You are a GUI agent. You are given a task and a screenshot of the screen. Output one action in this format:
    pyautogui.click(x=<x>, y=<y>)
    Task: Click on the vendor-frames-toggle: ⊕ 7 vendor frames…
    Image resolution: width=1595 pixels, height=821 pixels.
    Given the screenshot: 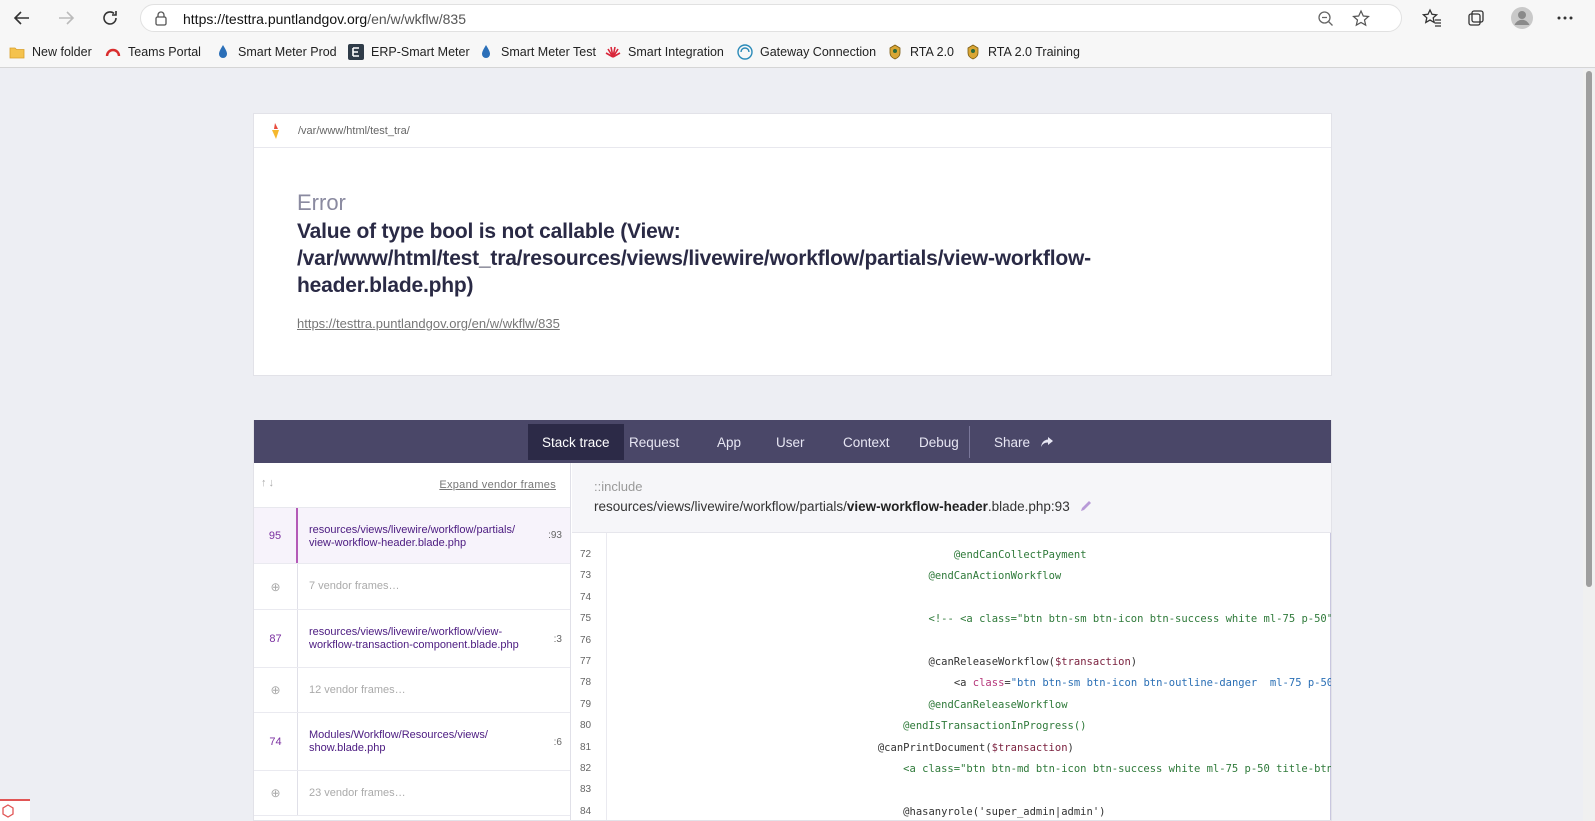 What is the action you would take?
    pyautogui.click(x=412, y=587)
    